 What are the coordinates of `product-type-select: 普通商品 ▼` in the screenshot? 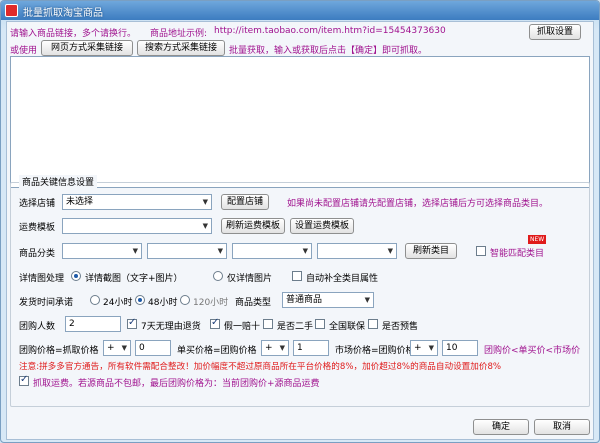 It's located at (328, 300).